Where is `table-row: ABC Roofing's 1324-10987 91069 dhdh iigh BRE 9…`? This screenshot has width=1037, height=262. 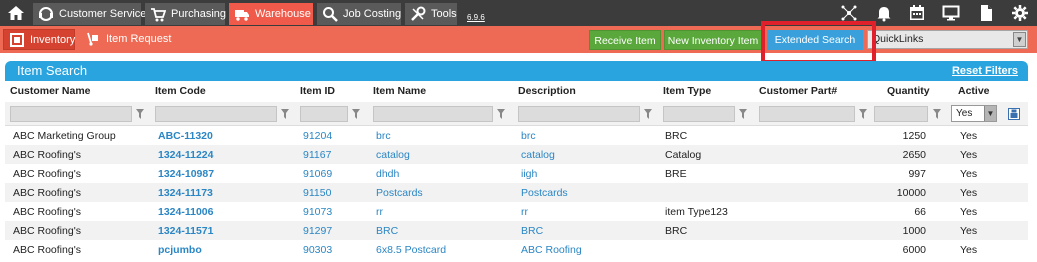
table-row: ABC Roofing's 1324-10987 91069 dhdh iigh BRE 9… is located at coordinates (516, 173).